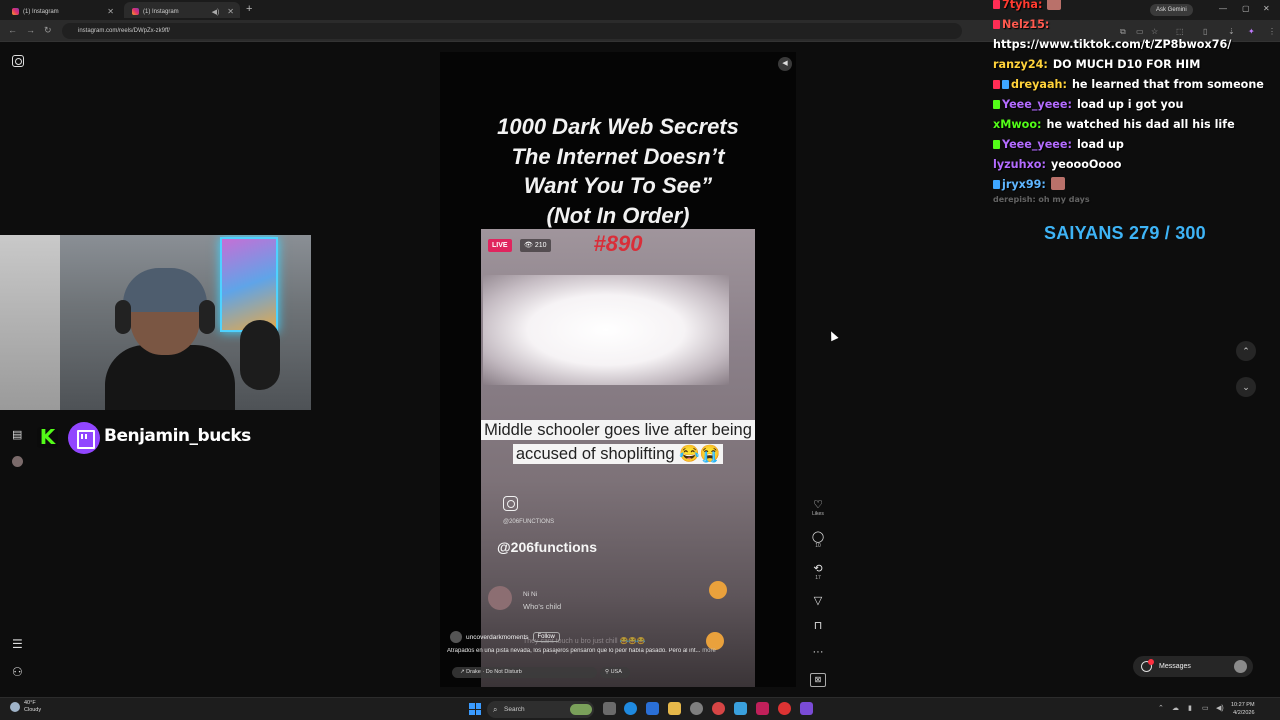 This screenshot has height=720, width=1280. I want to click on discord-icon, so click(806, 708).